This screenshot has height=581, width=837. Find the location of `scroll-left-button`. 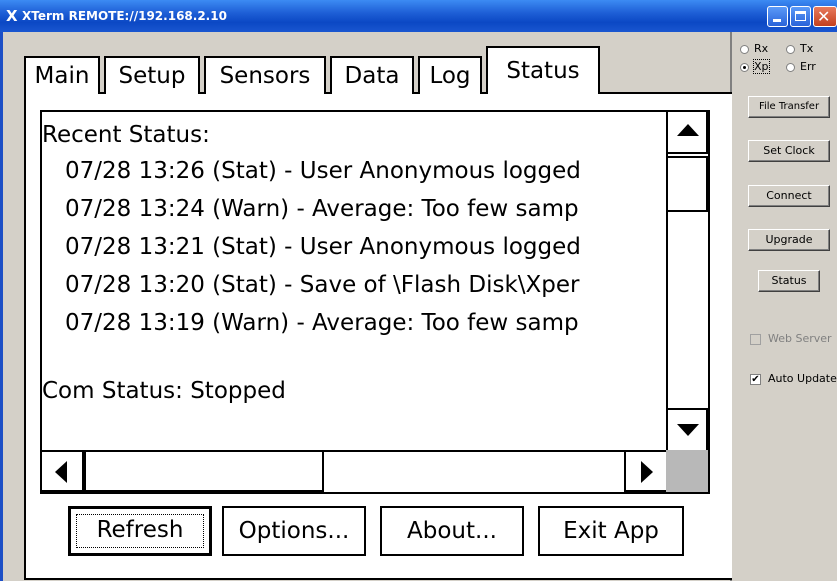

scroll-left-button is located at coordinates (63, 471).